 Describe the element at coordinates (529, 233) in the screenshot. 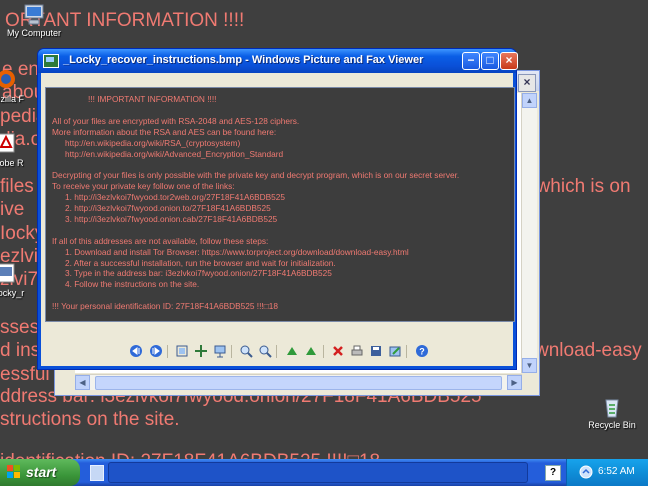

I see `vertical-scrollbar: ▲ ▼` at that location.